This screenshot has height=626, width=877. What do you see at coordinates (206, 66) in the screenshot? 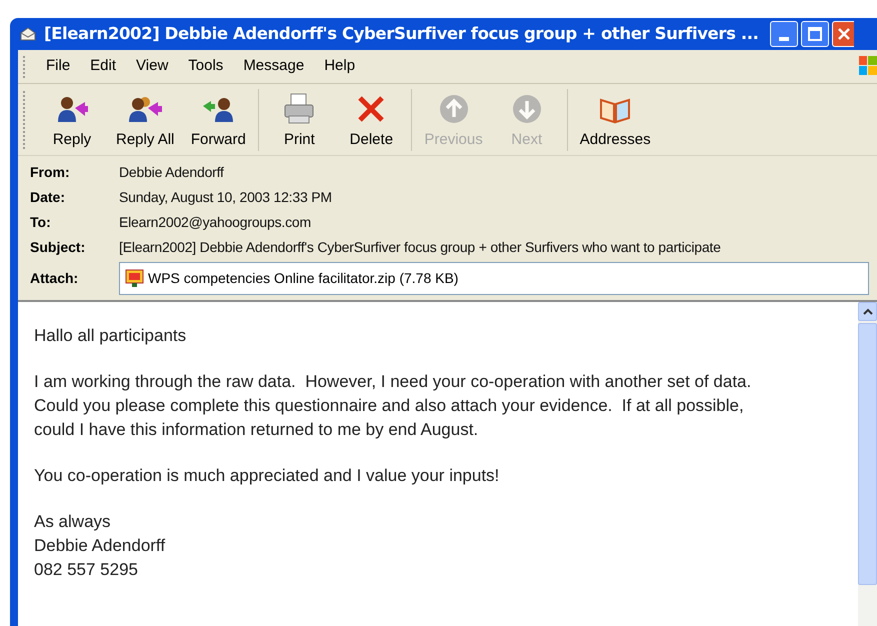
I see `menu-item: Tools` at bounding box center [206, 66].